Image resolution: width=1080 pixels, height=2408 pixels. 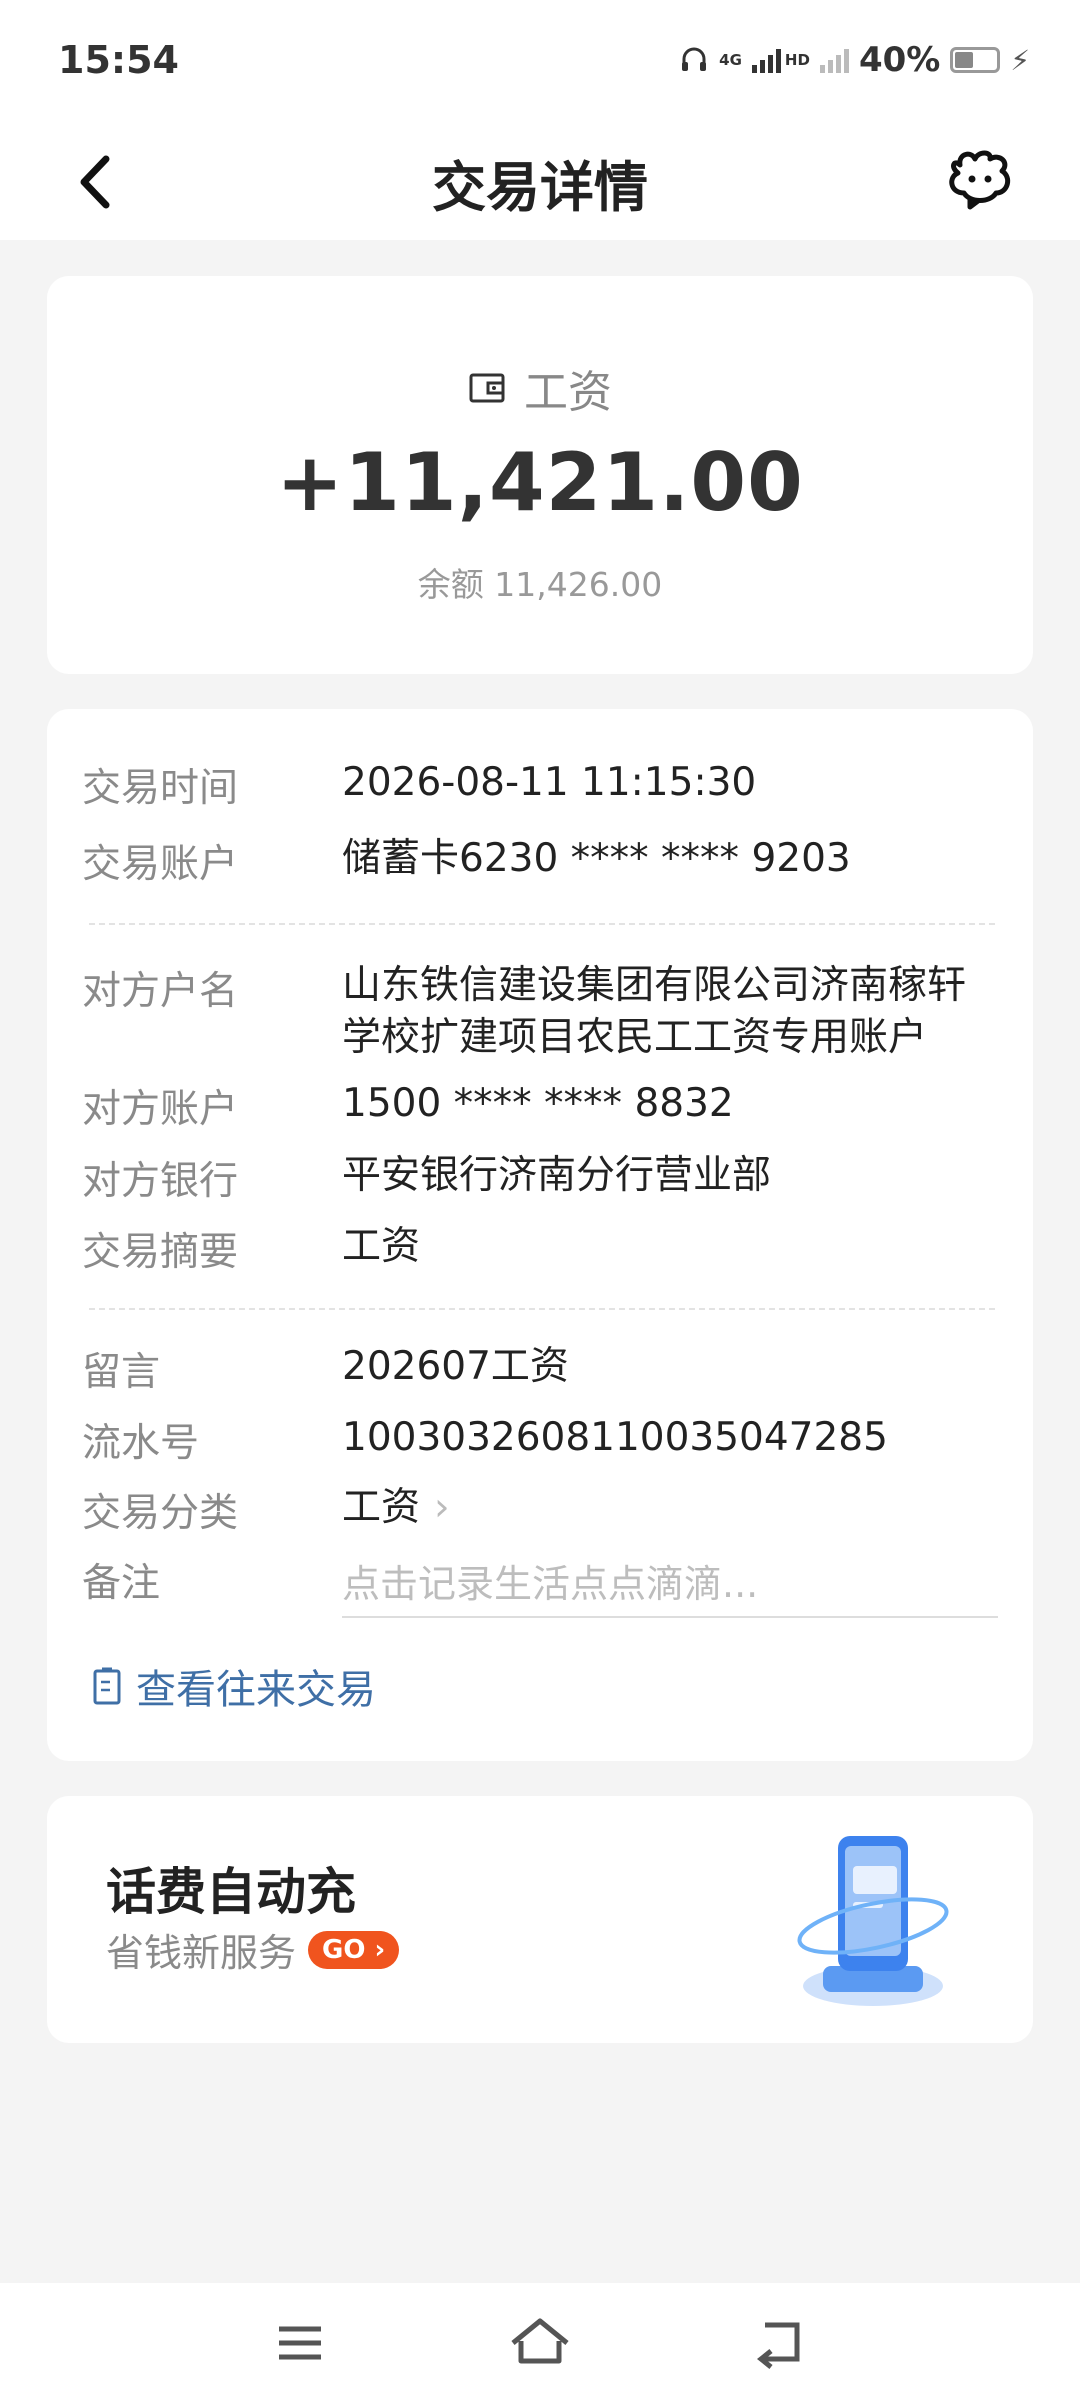 I want to click on detail-row-payee-name: 对方户名 山东铁信建设集团有限公司济南稼轩 学校扩建项目农民工工资专用账户, so click(x=540, y=1012).